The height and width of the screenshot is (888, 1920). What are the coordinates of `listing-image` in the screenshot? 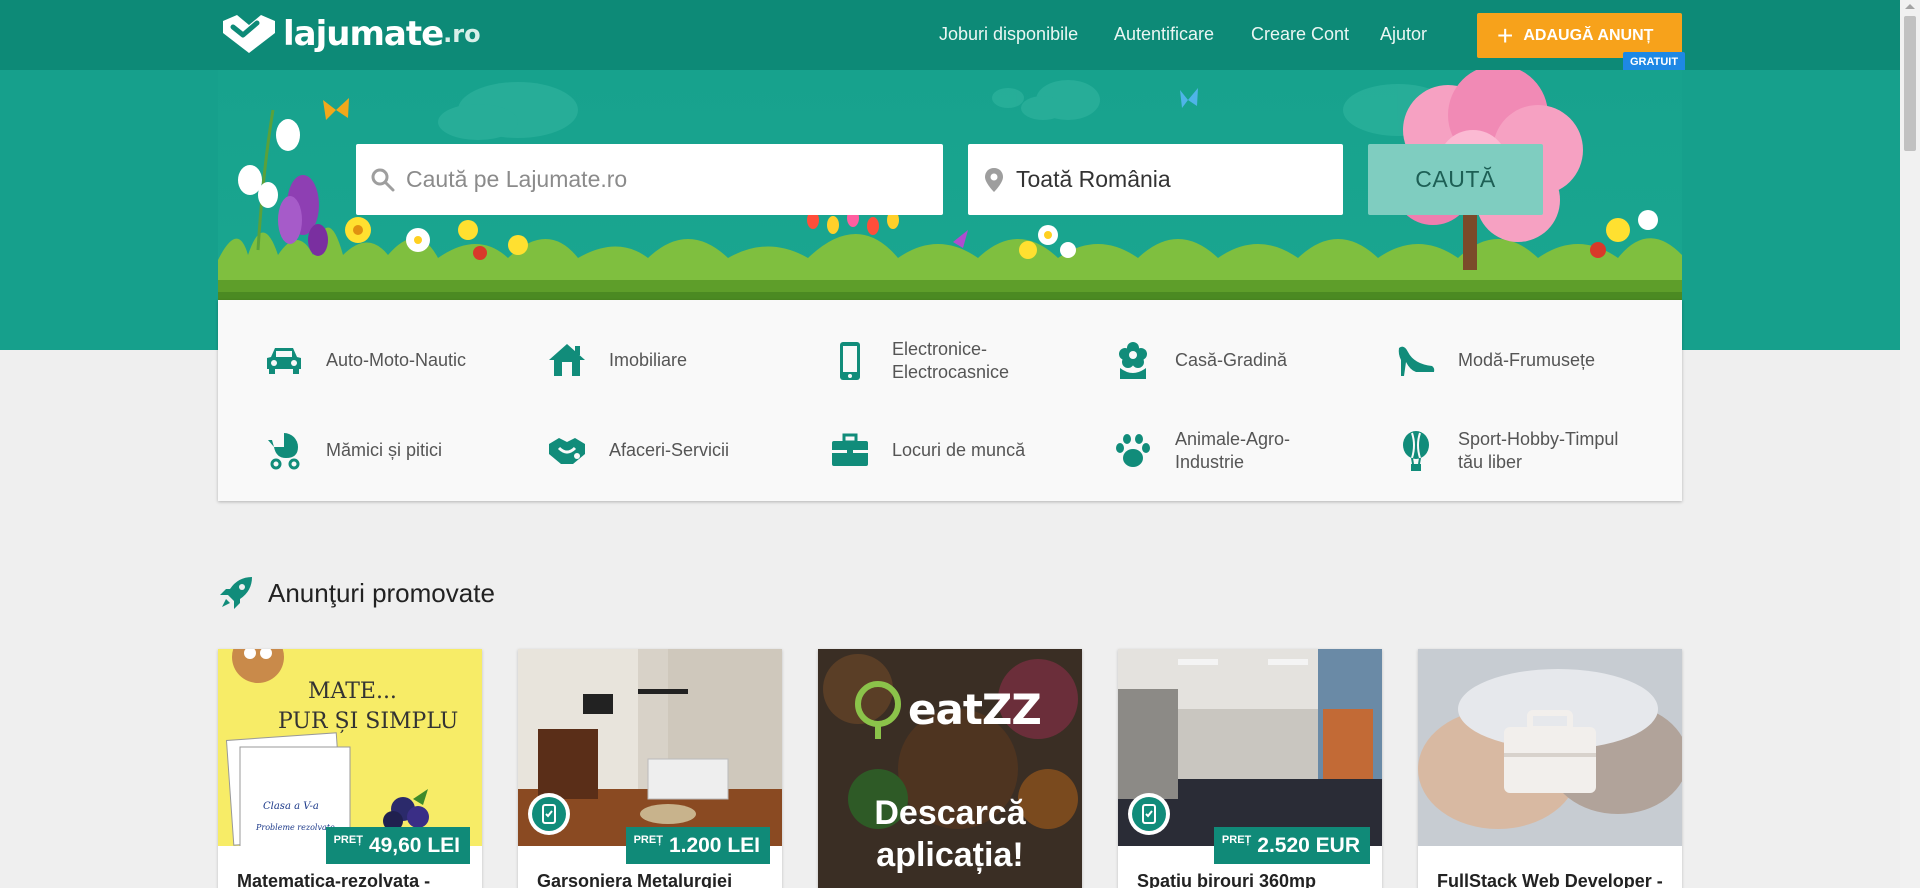 It's located at (1550, 747).